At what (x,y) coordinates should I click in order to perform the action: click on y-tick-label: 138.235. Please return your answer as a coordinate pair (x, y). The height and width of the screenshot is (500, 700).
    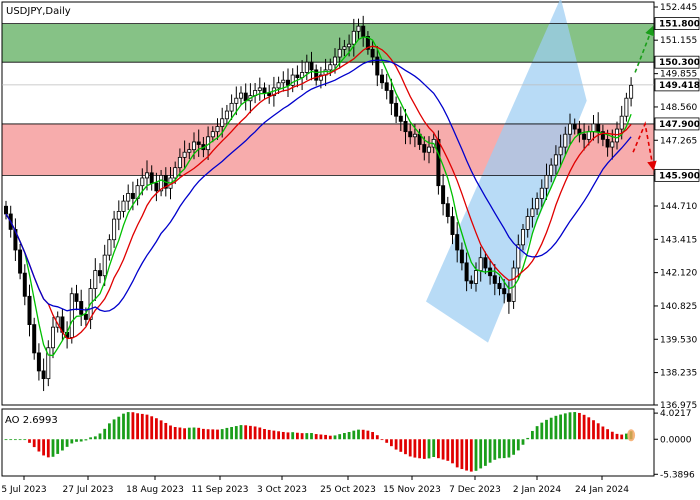
    Looking at the image, I should click on (678, 374).